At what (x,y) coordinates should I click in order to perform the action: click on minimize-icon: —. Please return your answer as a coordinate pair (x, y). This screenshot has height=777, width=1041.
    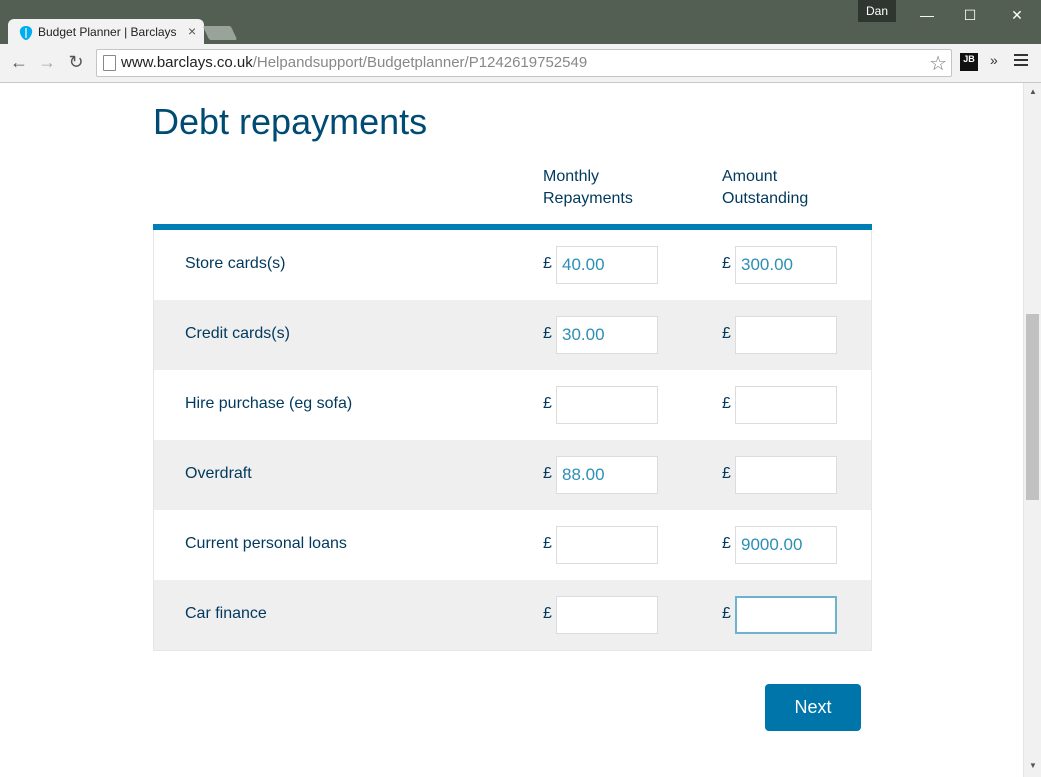
    Looking at the image, I should click on (927, 15).